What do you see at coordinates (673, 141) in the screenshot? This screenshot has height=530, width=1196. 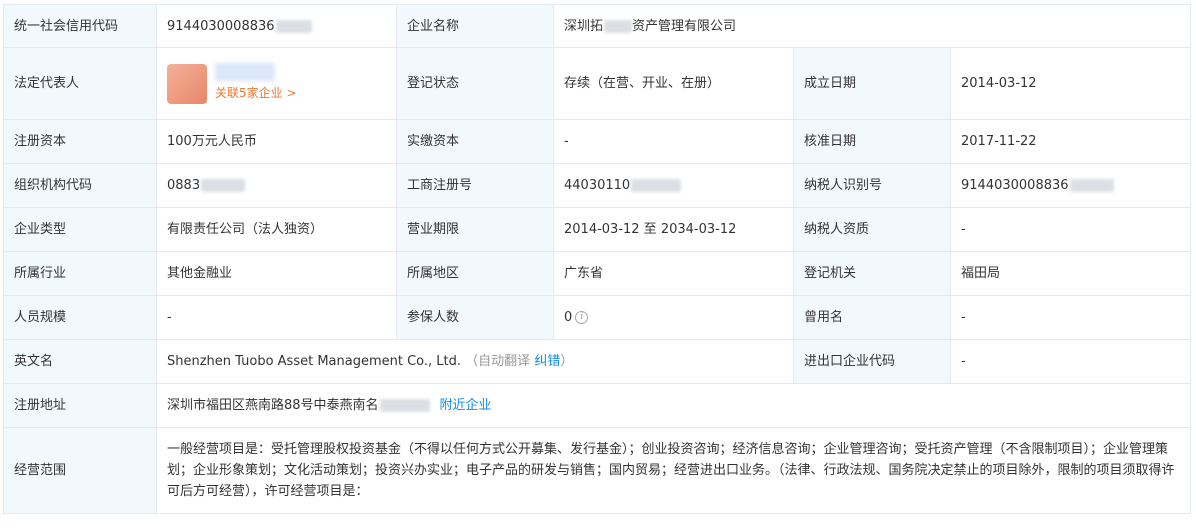 I see `value-paid-capital: -` at bounding box center [673, 141].